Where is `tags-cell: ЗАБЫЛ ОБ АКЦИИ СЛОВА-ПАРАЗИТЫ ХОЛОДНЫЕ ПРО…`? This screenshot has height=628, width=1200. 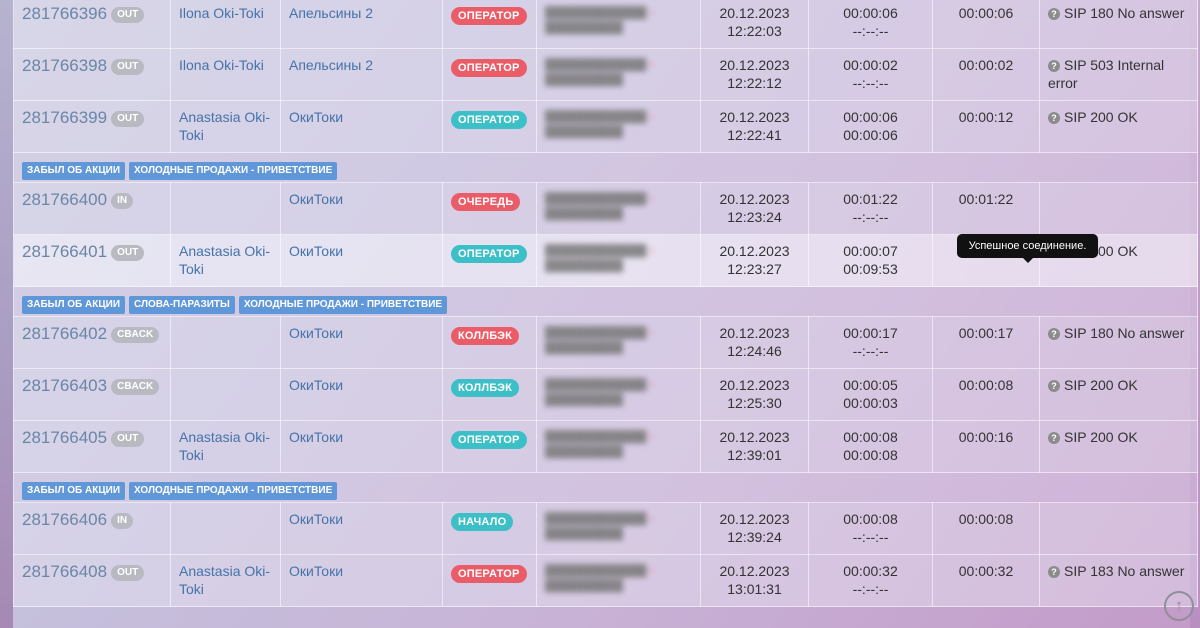 tags-cell: ЗАБЫЛ ОБ АКЦИИ СЛОВА-ПАРАЗИТЫ ХОЛОДНЫЕ ПРО… is located at coordinates (605, 301).